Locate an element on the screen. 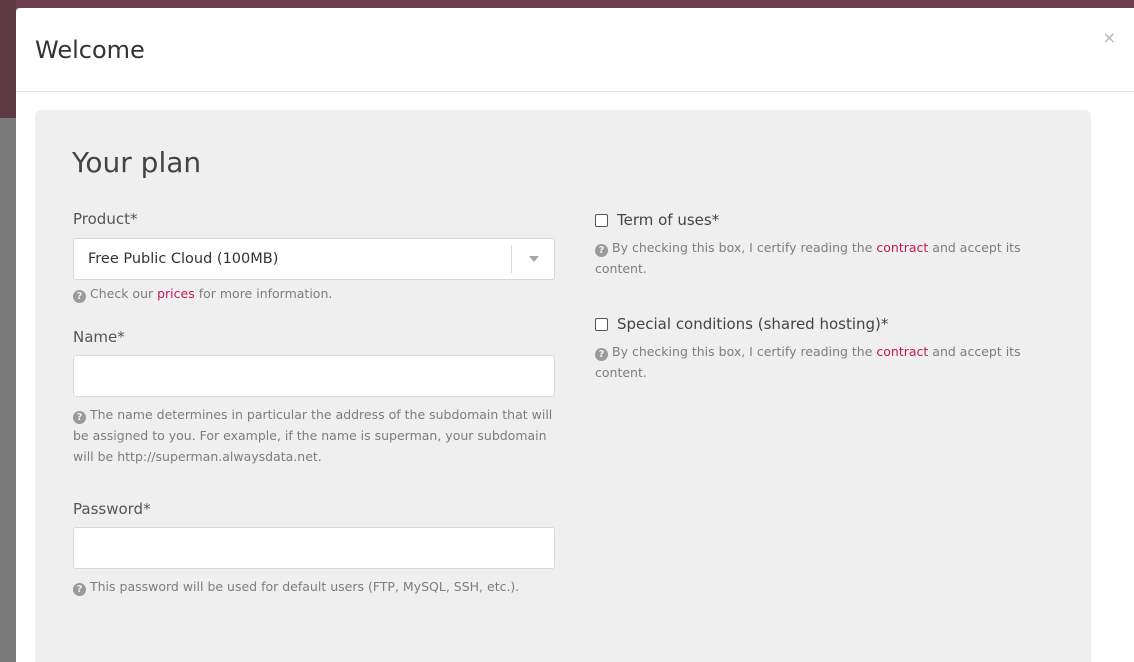 Image resolution: width=1134 pixels, height=662 pixels. select-divider is located at coordinates (511, 259).